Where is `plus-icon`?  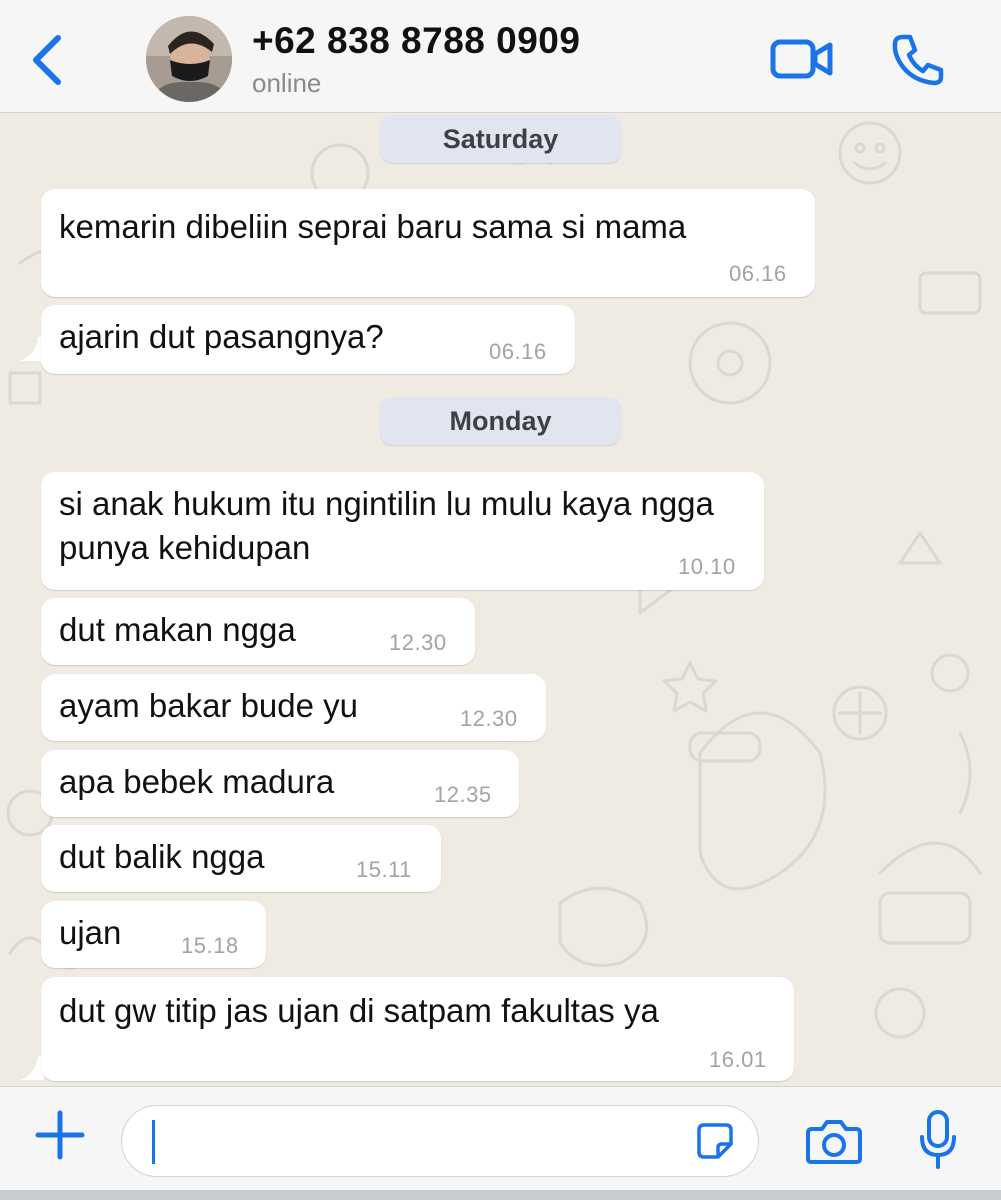 plus-icon is located at coordinates (60, 1135).